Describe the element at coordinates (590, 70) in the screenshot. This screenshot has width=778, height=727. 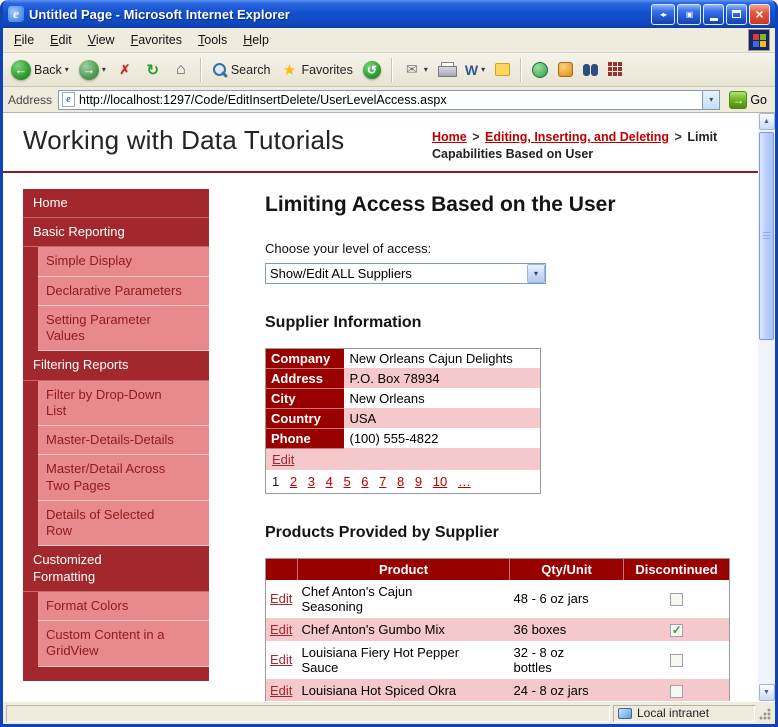
I see `find-button` at that location.